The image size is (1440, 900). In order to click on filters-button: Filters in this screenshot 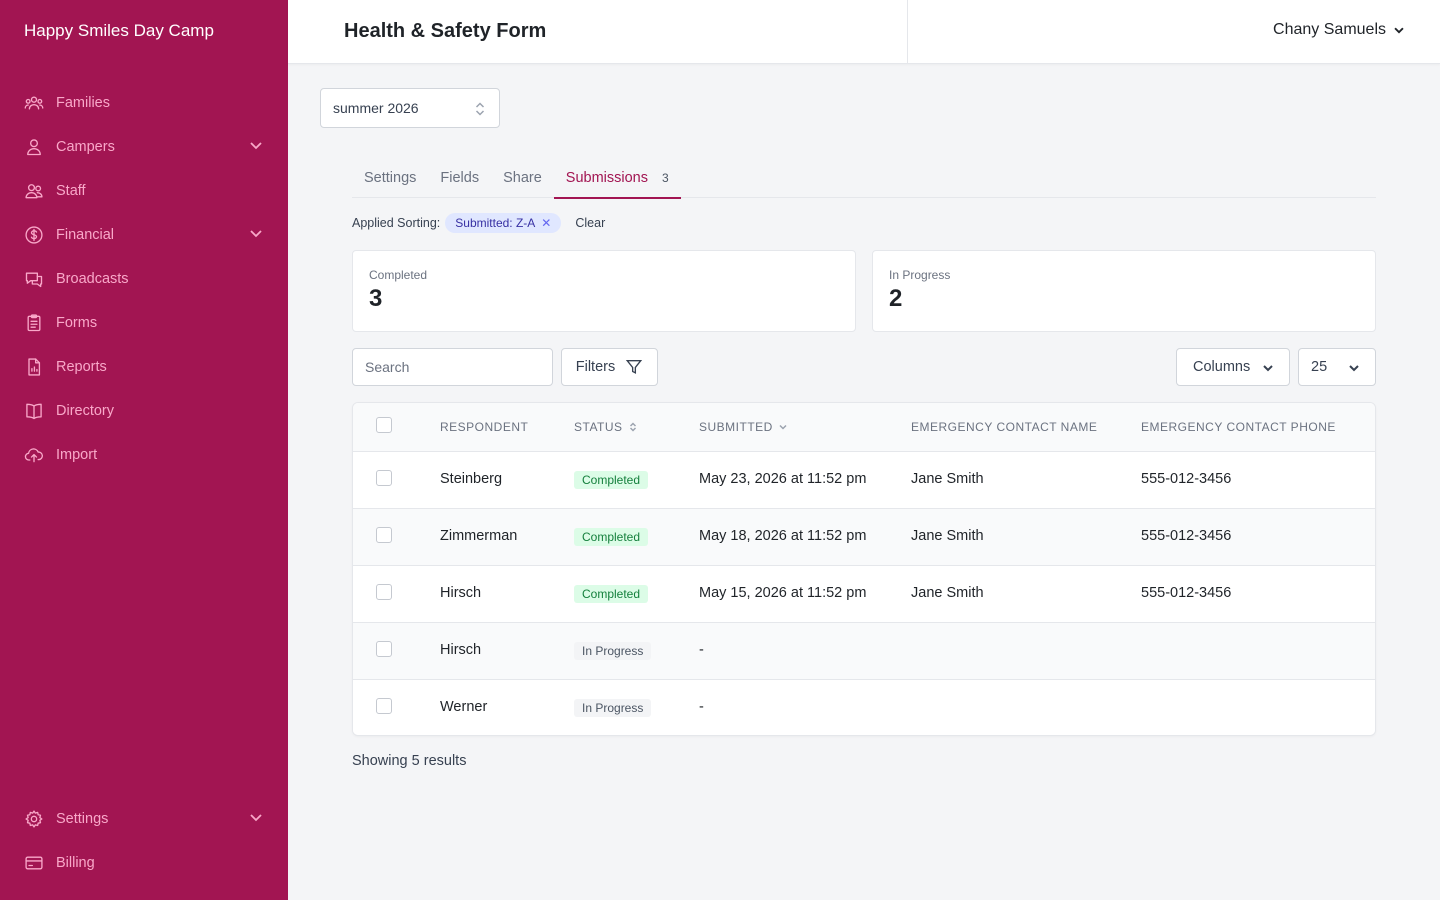, I will do `click(609, 367)`.